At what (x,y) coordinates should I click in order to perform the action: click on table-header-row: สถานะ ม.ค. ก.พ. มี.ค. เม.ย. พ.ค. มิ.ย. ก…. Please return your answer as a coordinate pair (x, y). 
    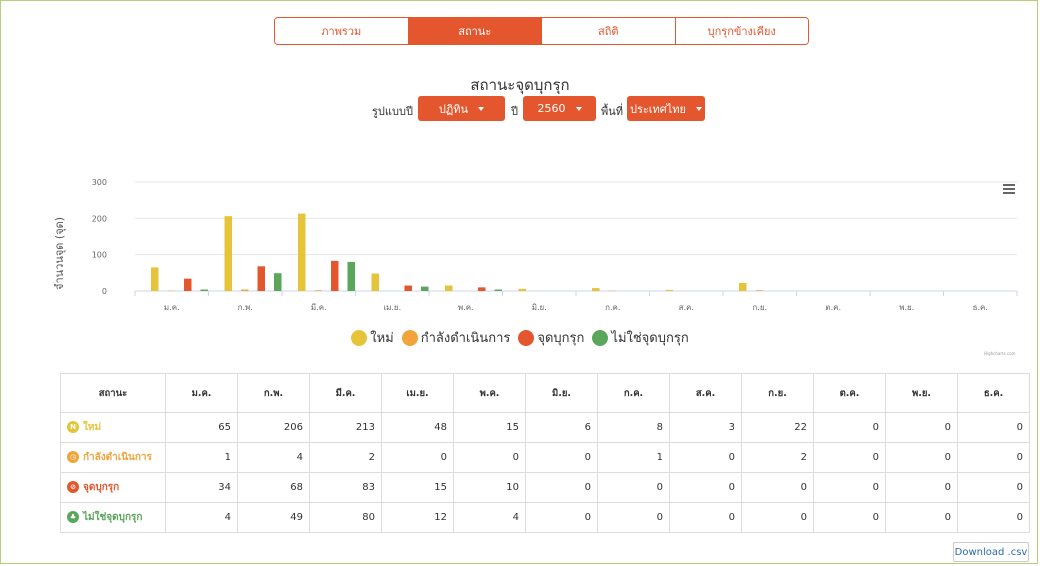
    Looking at the image, I should click on (545, 393).